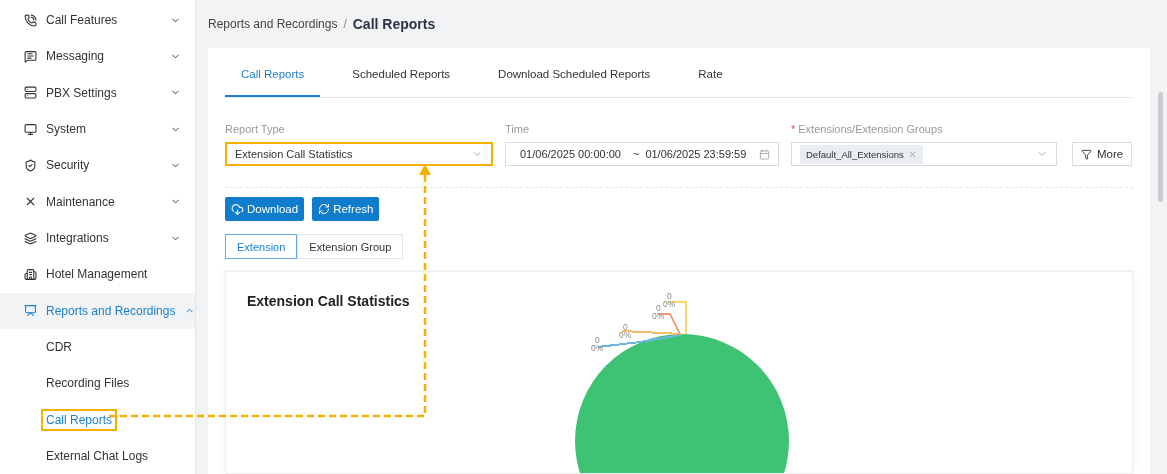 The height and width of the screenshot is (474, 1167). Describe the element at coordinates (273, 24) in the screenshot. I see `breadcrumb-link: Reports and Recordings` at that location.